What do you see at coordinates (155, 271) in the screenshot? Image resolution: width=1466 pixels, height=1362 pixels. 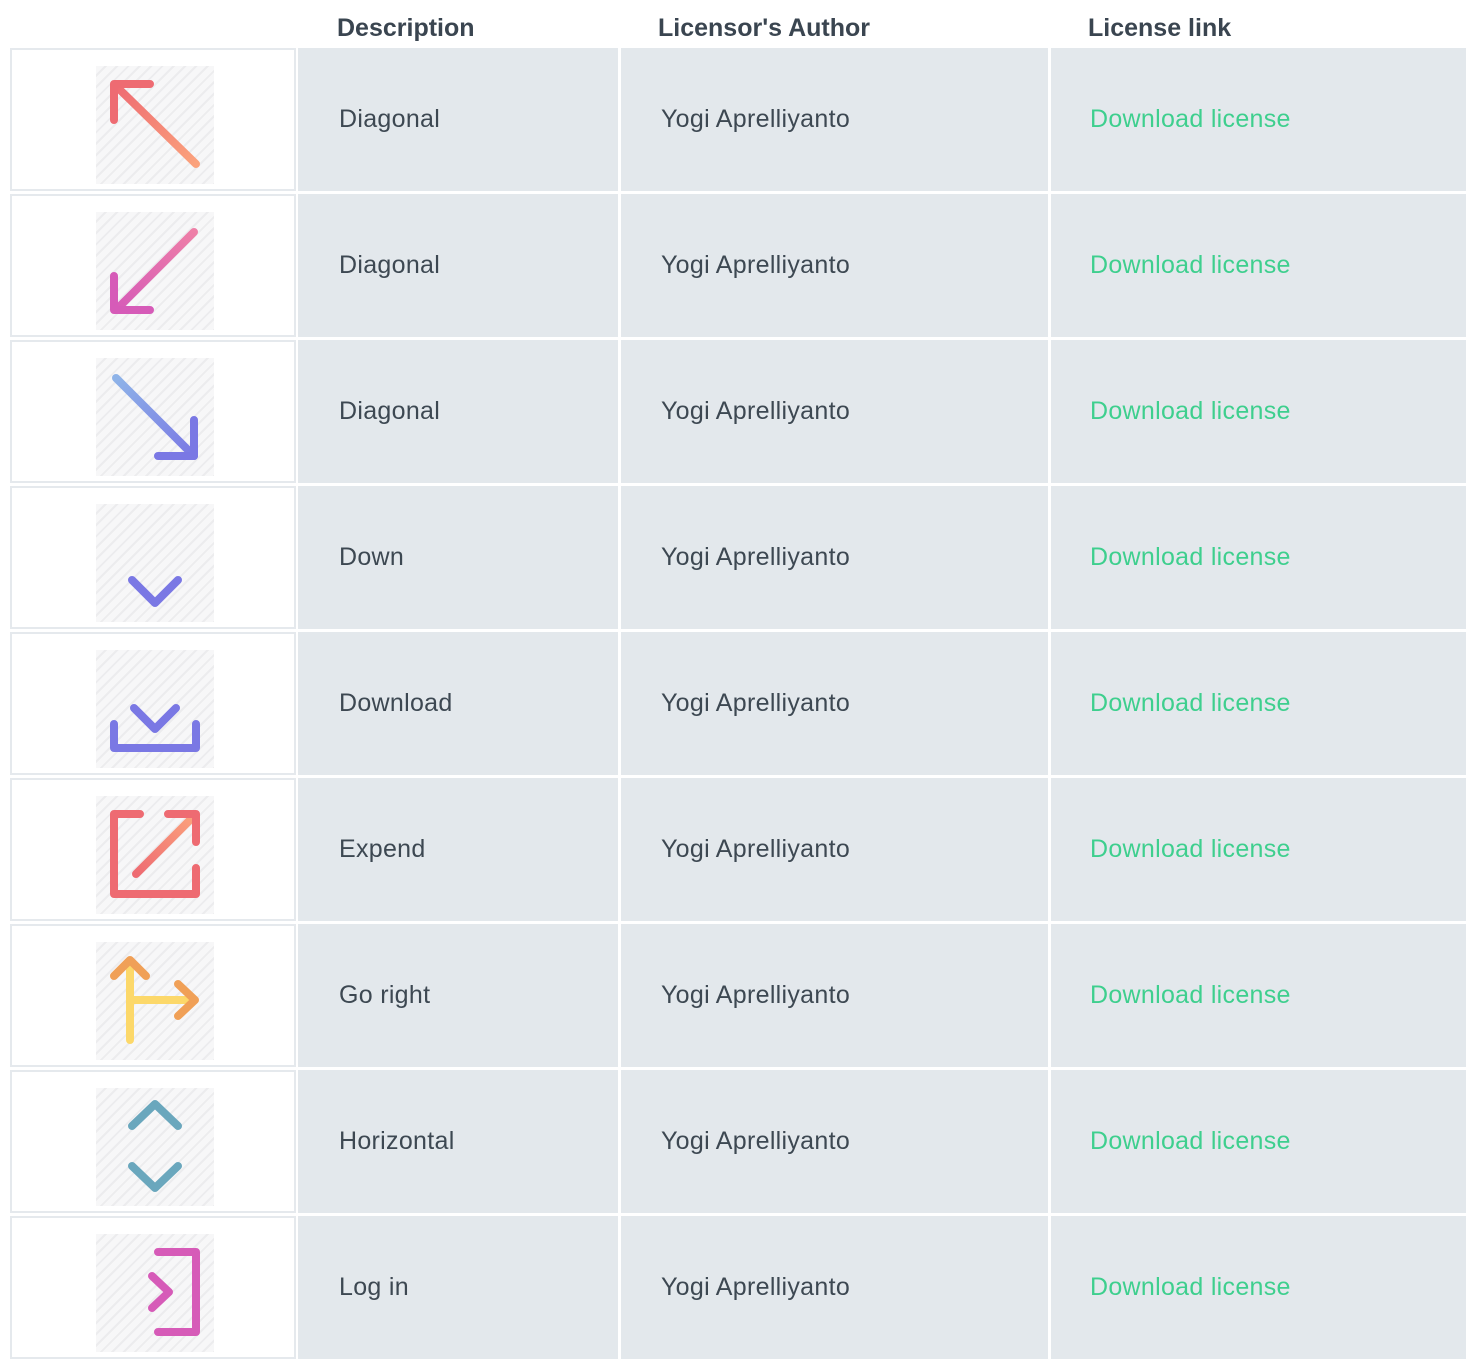 I see `arrow-down-left-icon` at bounding box center [155, 271].